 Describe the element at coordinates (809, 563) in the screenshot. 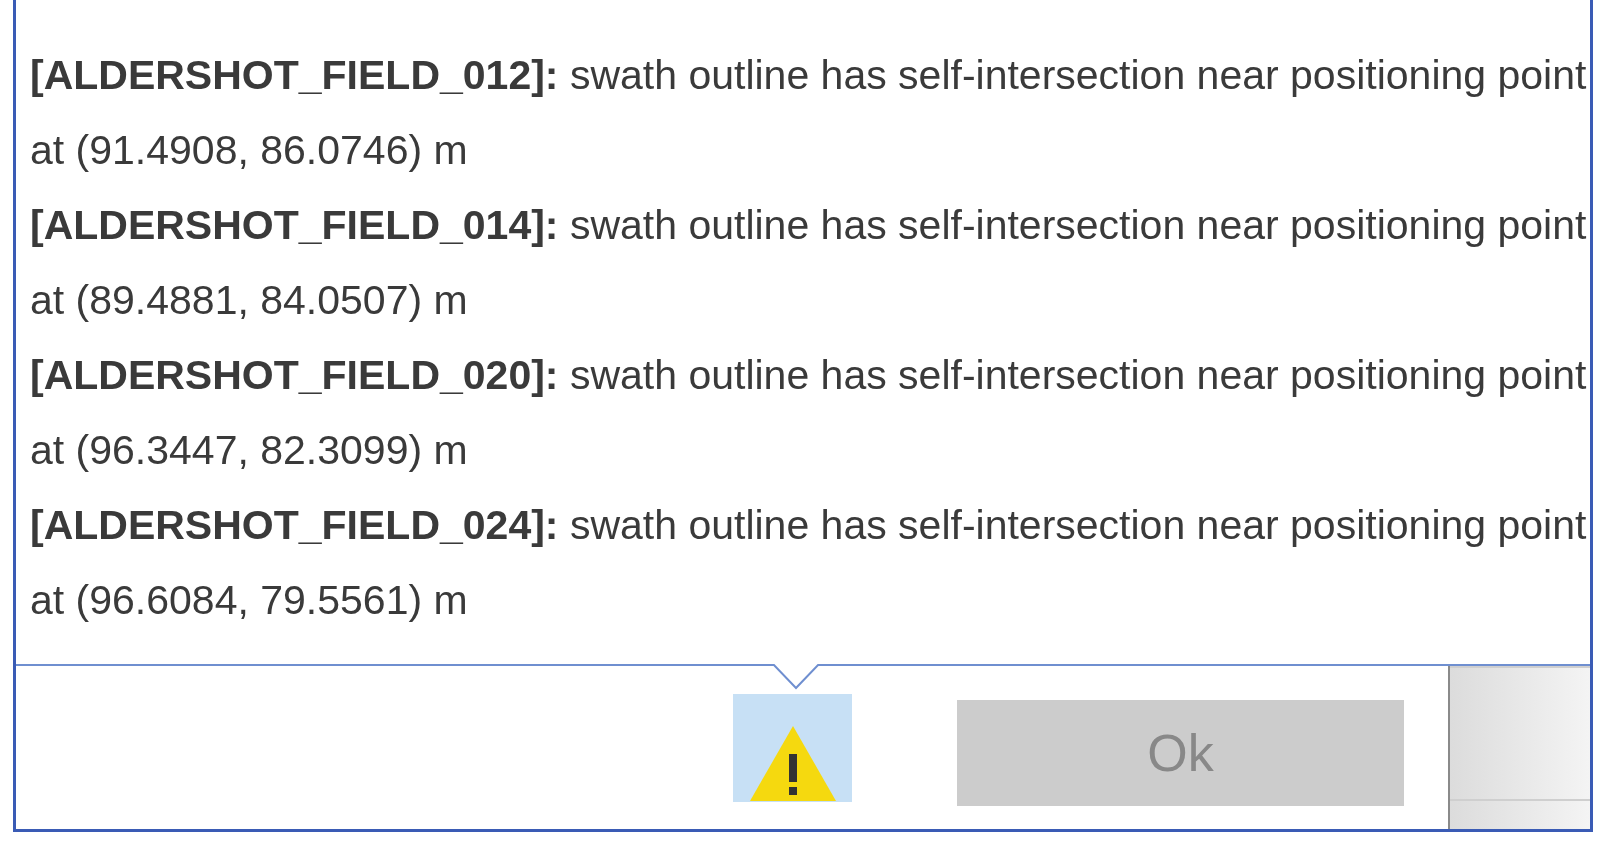

I see `warning-message: [ALDERSHOT_FIELD_024]: swath outline has self-intersection near positioning point at (96.6084, 79.5561) m` at that location.